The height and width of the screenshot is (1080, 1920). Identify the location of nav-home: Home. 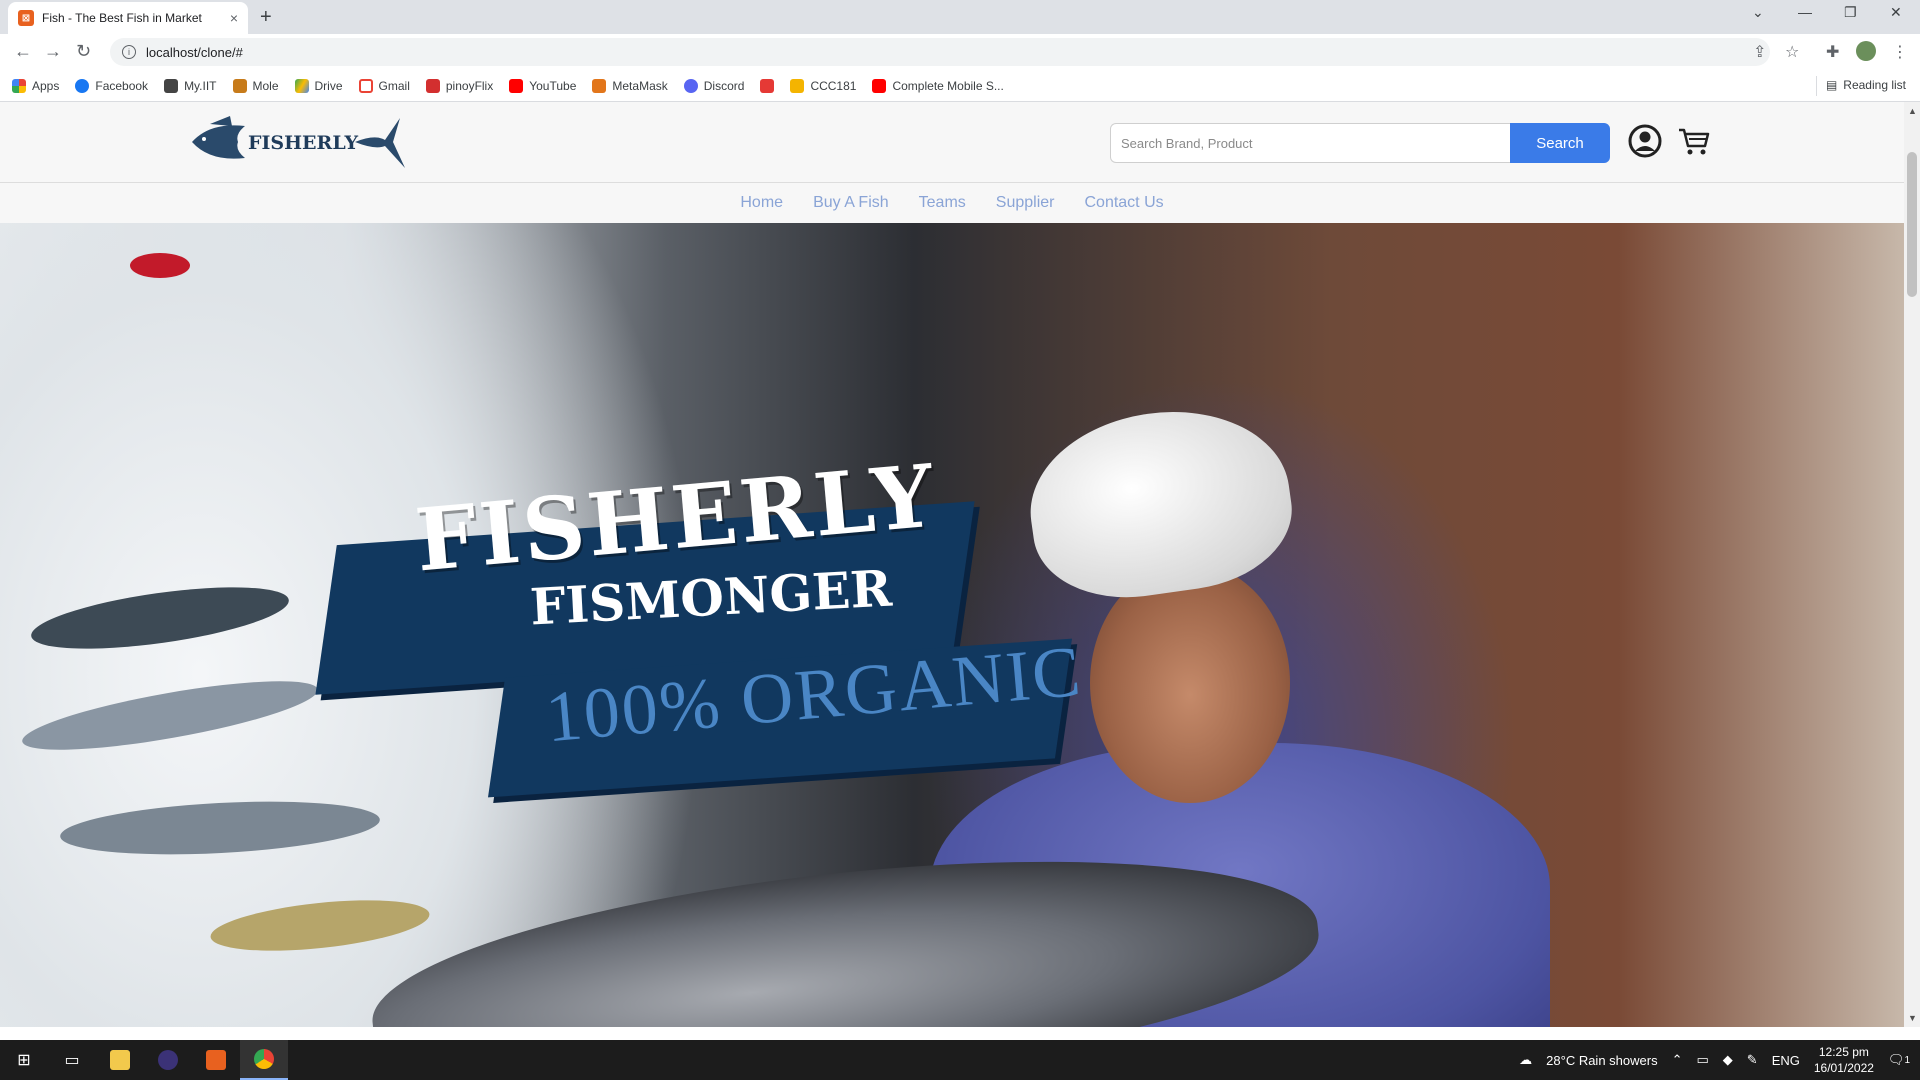
(761, 203).